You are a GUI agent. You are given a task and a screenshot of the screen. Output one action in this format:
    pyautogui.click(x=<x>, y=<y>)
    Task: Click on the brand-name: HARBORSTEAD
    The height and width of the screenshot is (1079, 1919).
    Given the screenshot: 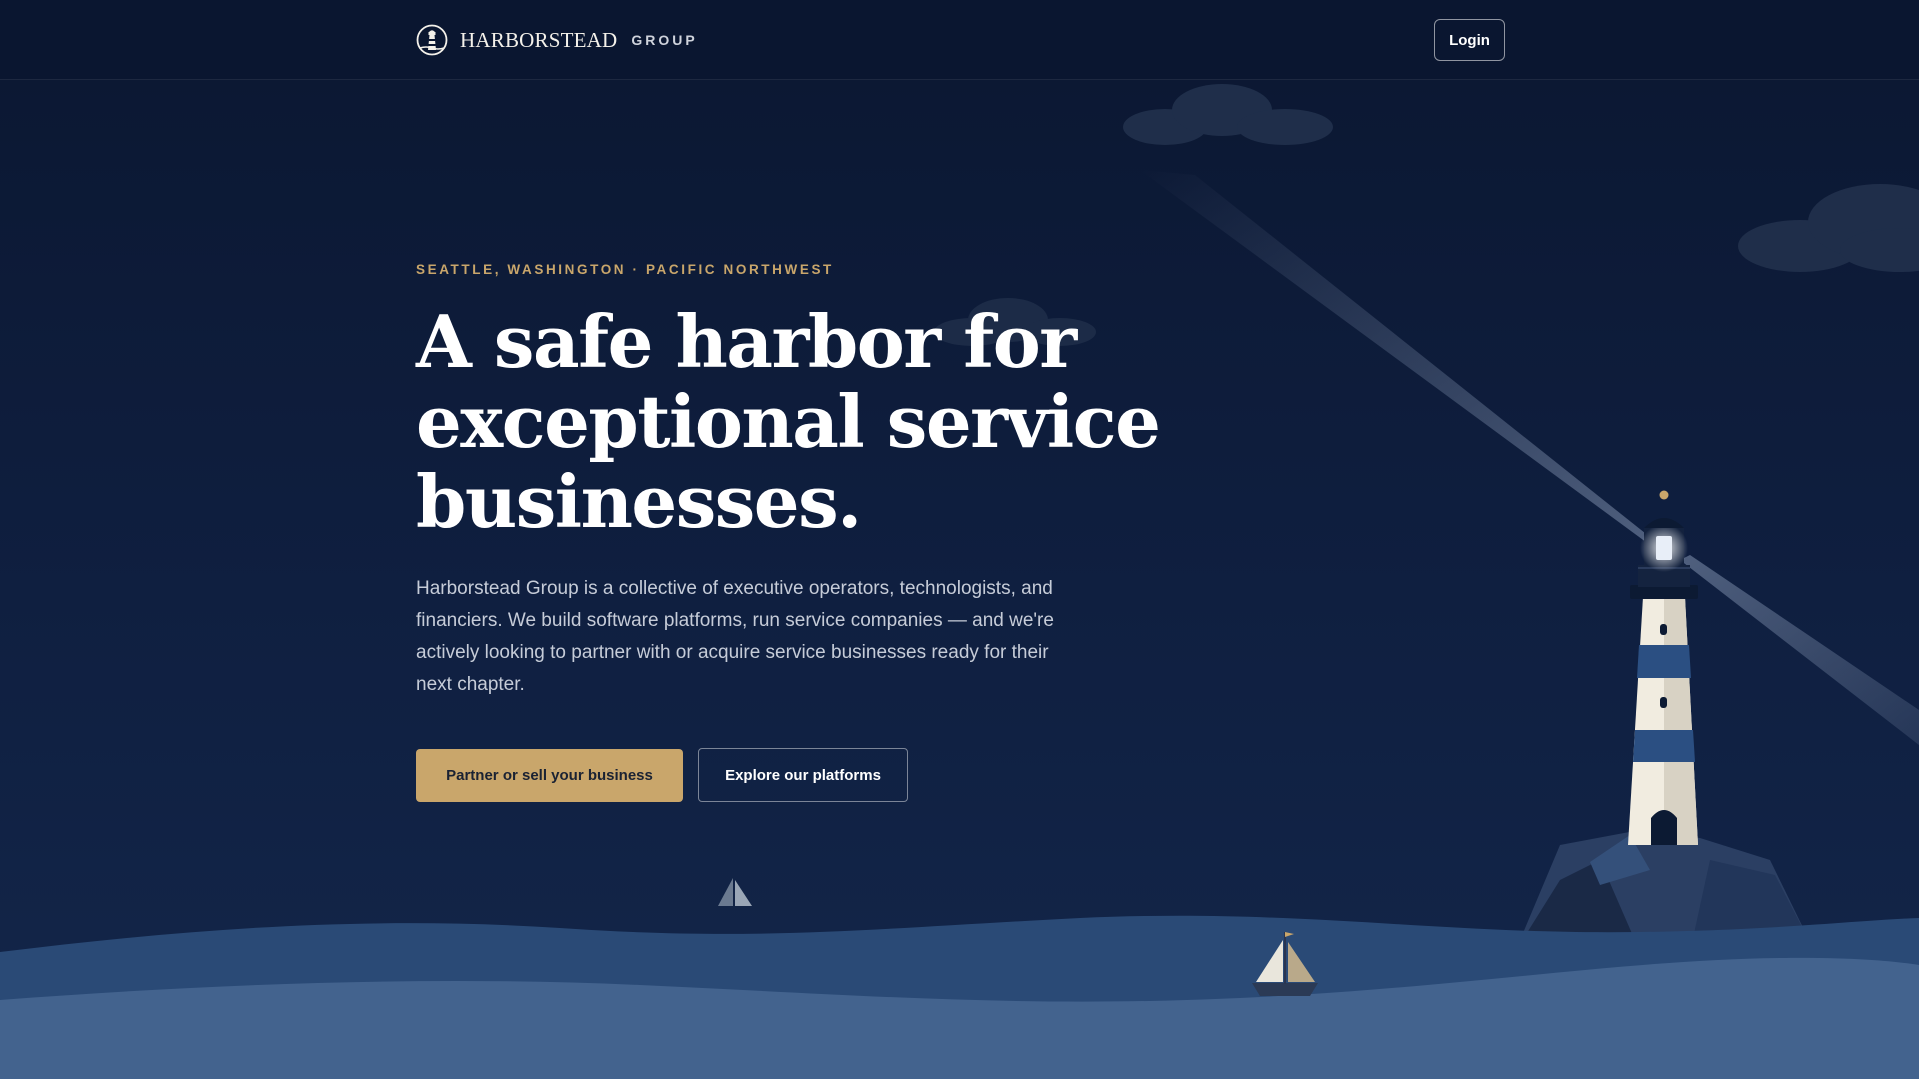 What is the action you would take?
    pyautogui.click(x=539, y=39)
    